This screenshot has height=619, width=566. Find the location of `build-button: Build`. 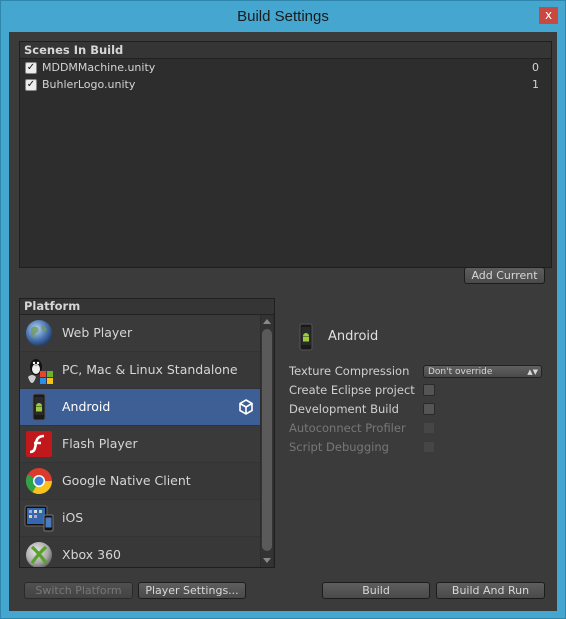

build-button: Build is located at coordinates (376, 590).